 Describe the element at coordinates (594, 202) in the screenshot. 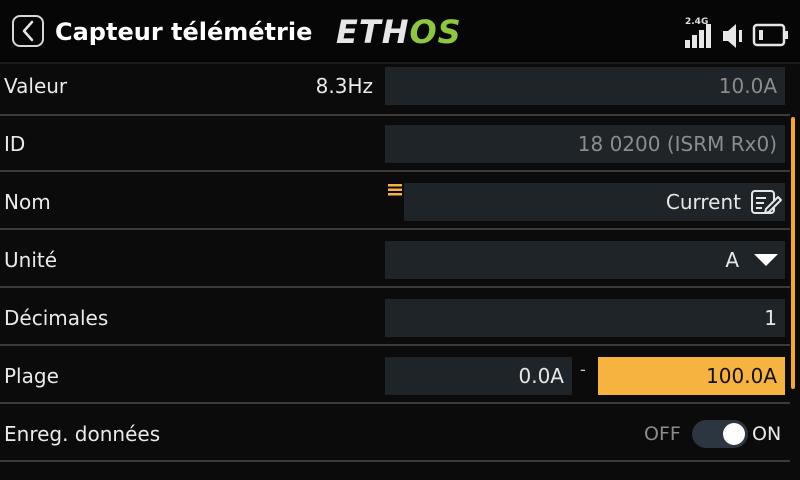

I see `name-input: Current` at that location.